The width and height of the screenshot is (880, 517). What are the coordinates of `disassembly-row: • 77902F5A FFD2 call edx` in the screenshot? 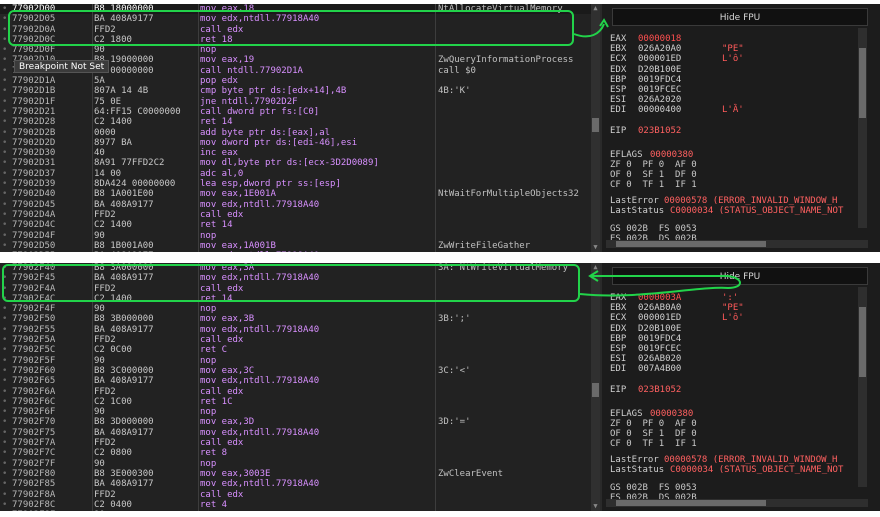 It's located at (295, 340).